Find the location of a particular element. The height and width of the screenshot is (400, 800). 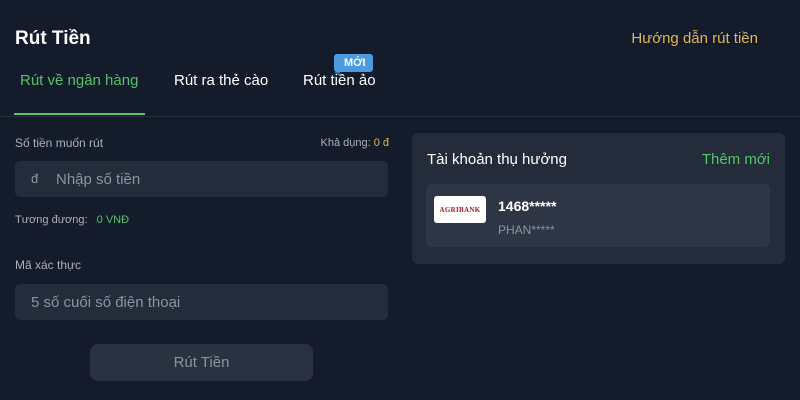

available-value: 0 đ is located at coordinates (381, 143).